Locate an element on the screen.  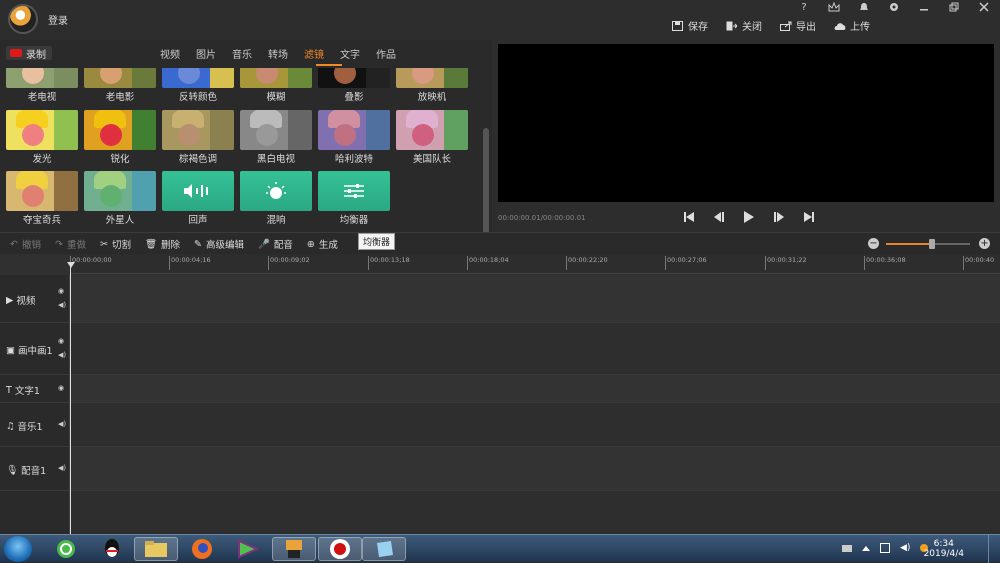
upload-button: 上传 is located at coordinates (852, 25).